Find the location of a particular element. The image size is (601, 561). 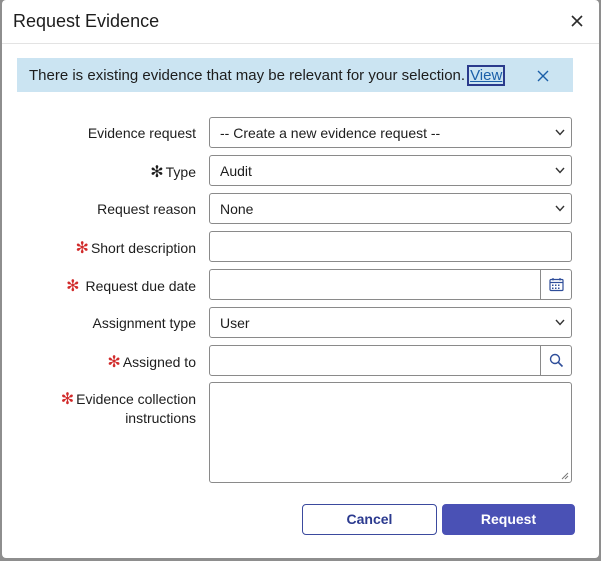

dialog-header: Request Evidence is located at coordinates (300, 22).